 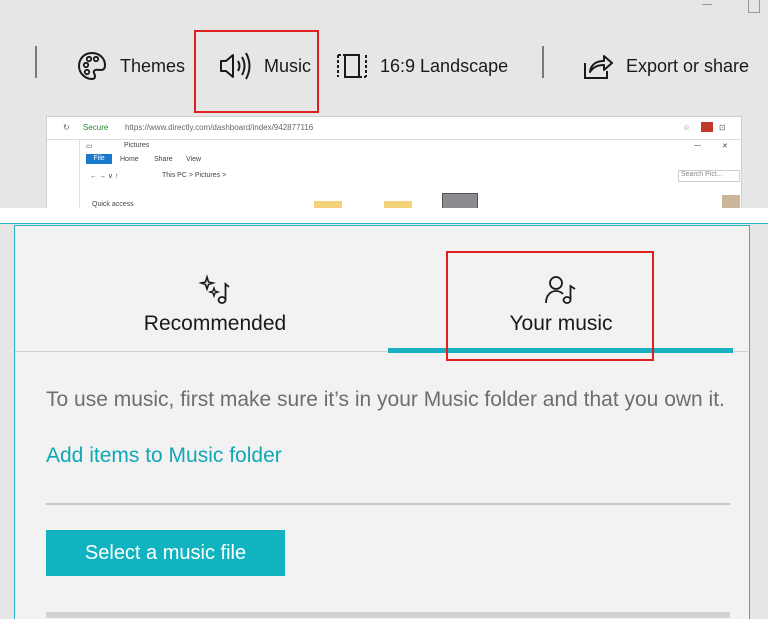 What do you see at coordinates (714, 7) in the screenshot?
I see `window-controls` at bounding box center [714, 7].